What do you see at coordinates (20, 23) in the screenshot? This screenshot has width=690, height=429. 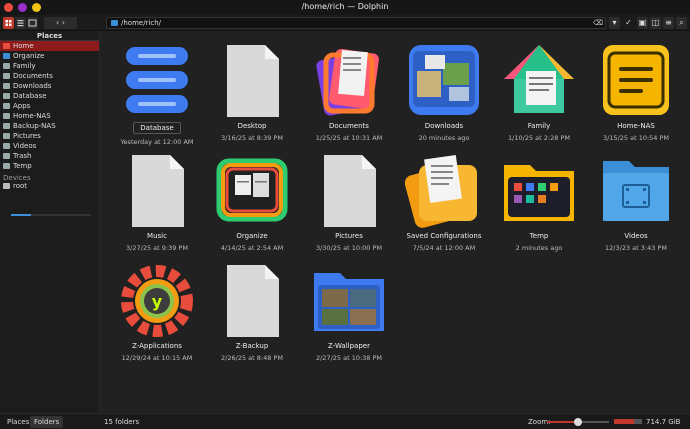 I see `compact-view-button` at bounding box center [20, 23].